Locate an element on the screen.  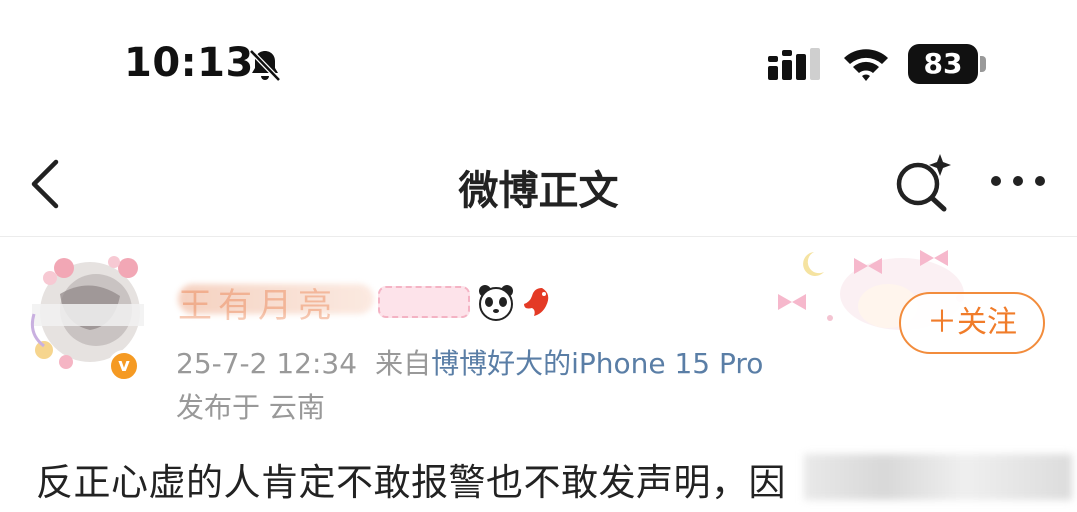
battery-cap is located at coordinates (983, 64).